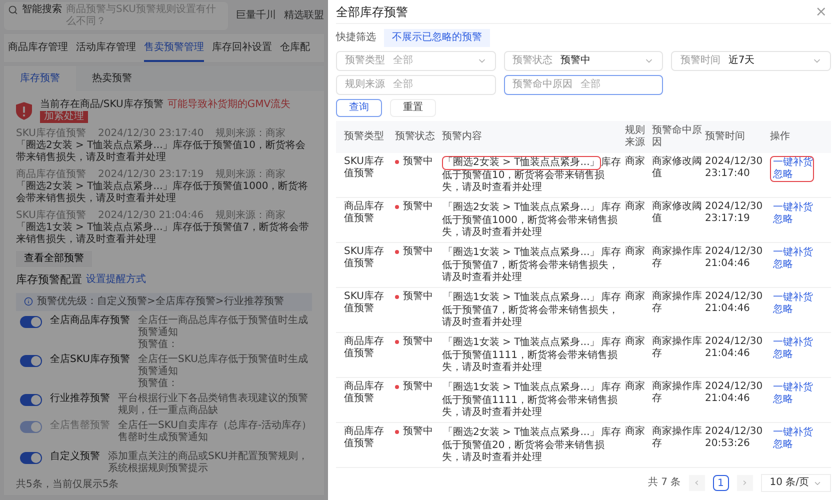  Describe the element at coordinates (720, 483) in the screenshot. I see `page-button: 1` at that location.